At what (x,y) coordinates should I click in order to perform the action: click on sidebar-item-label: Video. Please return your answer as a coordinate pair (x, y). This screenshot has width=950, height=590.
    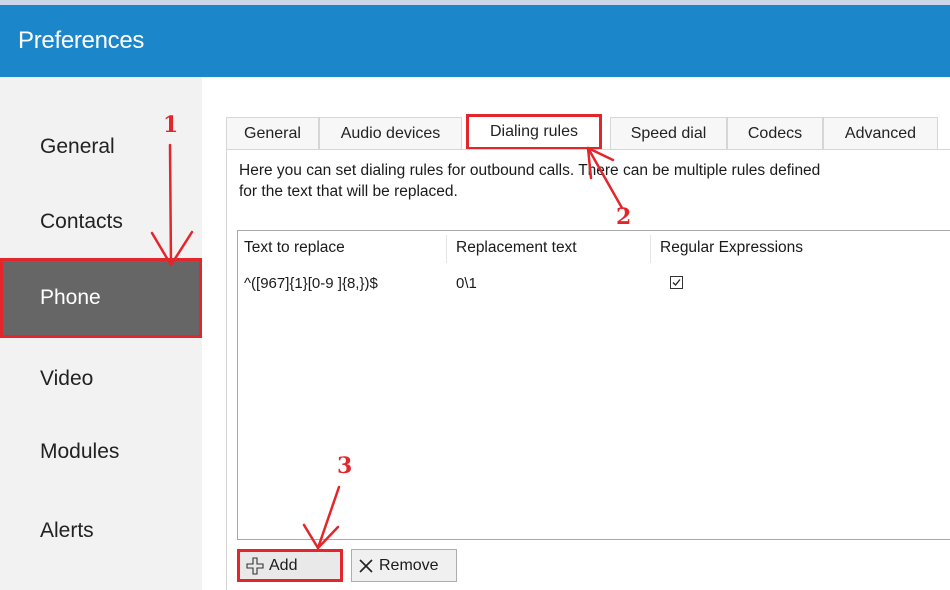
    Looking at the image, I should click on (67, 378).